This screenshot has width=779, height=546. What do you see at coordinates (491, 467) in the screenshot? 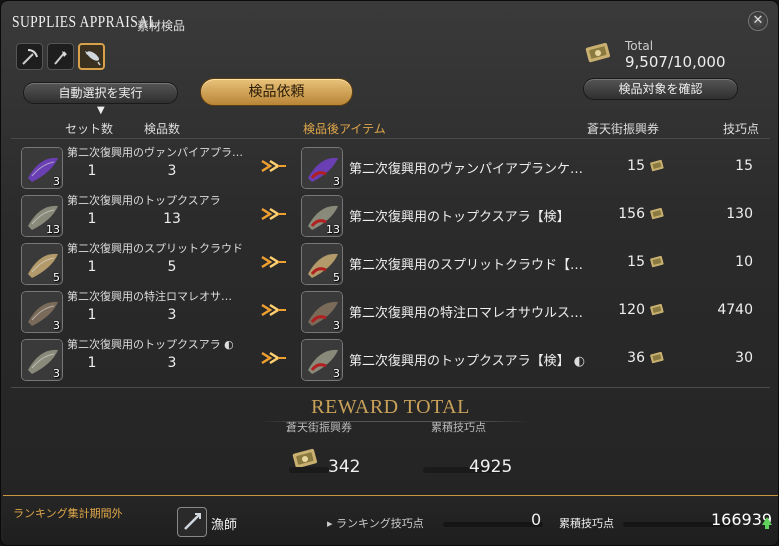
I see `reward-points-value: 4925` at bounding box center [491, 467].